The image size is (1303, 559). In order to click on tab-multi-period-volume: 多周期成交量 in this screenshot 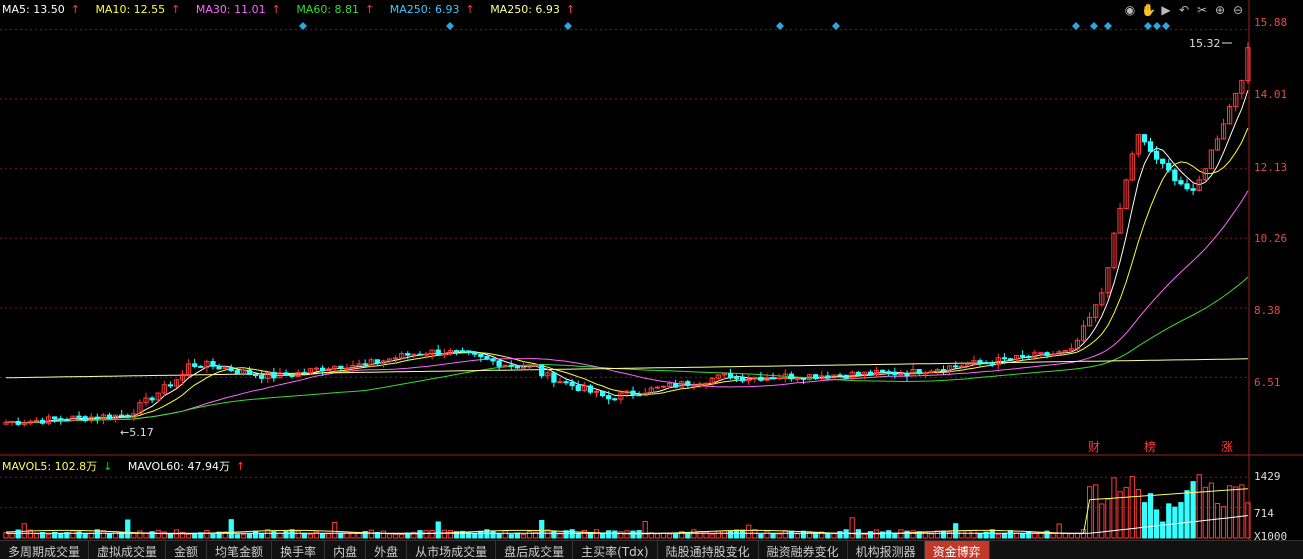, I will do `click(45, 550)`.